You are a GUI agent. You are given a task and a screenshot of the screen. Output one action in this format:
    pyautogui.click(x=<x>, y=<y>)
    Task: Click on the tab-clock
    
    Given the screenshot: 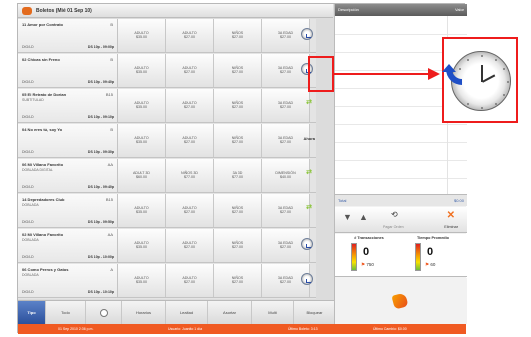 What is the action you would take?
    pyautogui.click(x=104, y=313)
    